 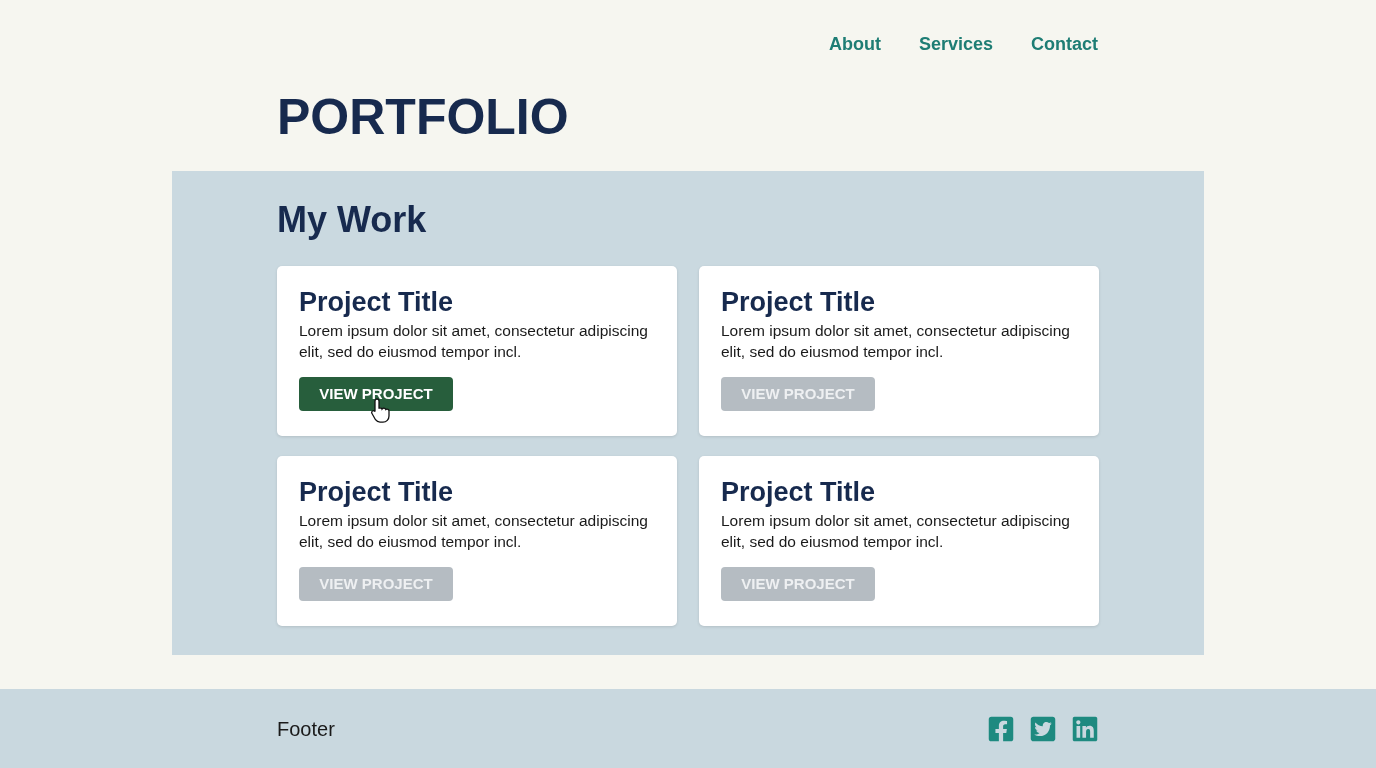 I want to click on footer-text: Footer, so click(x=306, y=729).